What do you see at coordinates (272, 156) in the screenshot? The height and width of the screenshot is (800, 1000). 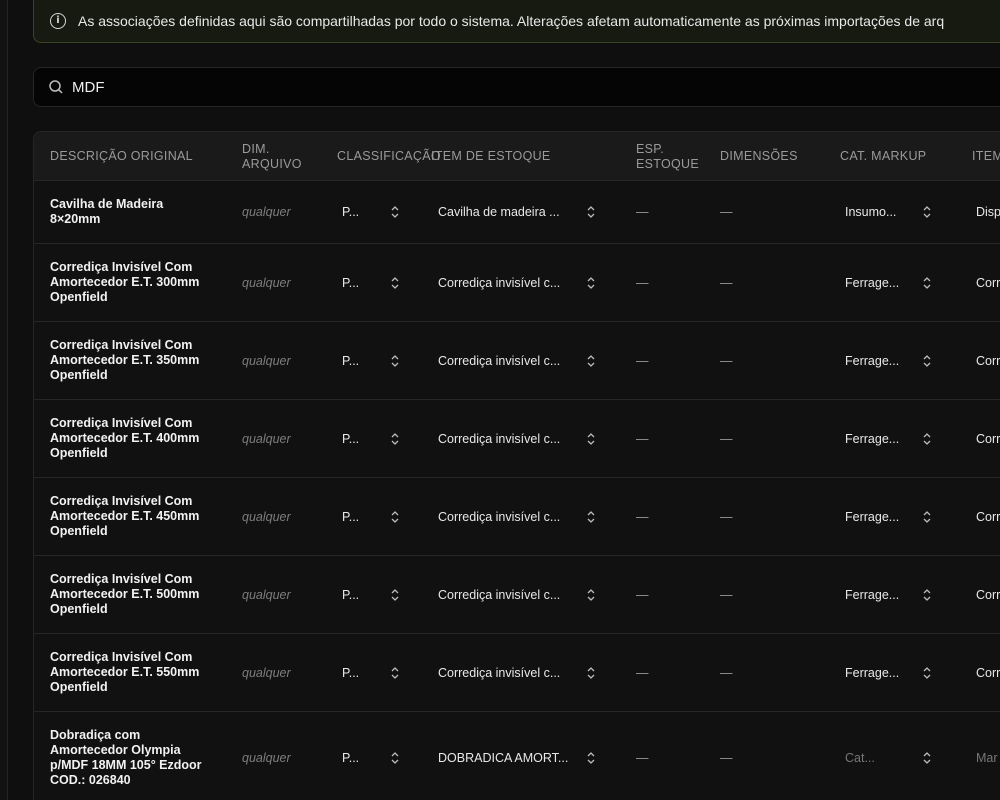 I see `header-dim-arquivo: DIM. ARQUIVO` at bounding box center [272, 156].